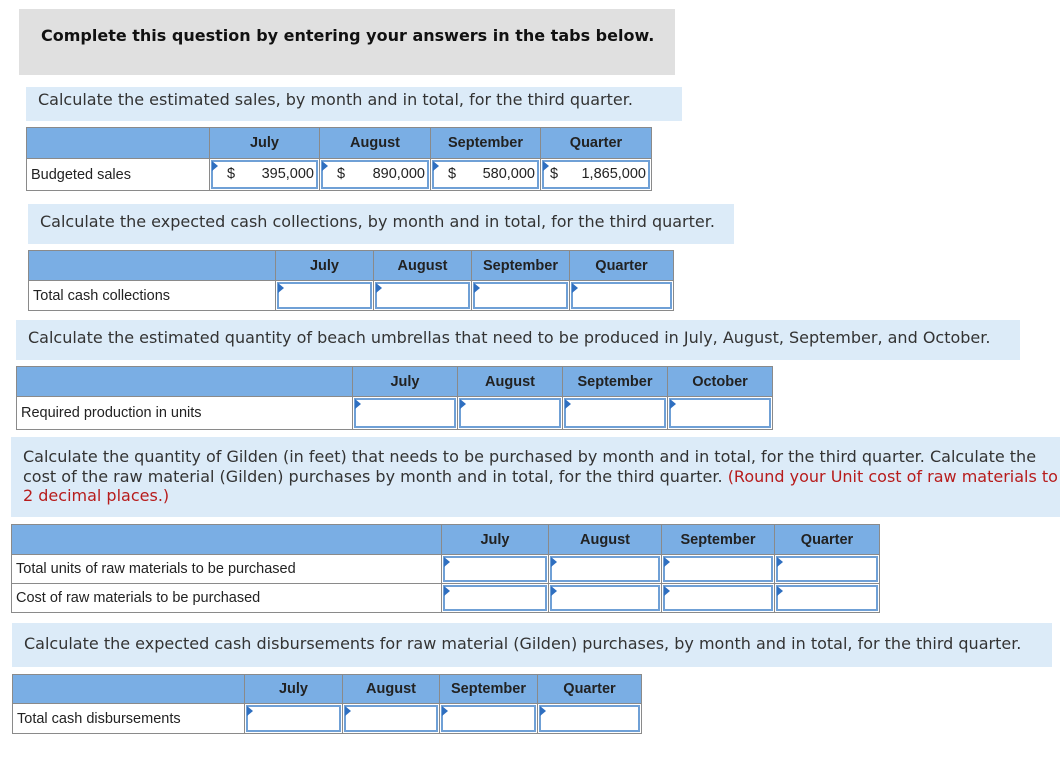  I want to click on input-value: 890,000, so click(398, 174).